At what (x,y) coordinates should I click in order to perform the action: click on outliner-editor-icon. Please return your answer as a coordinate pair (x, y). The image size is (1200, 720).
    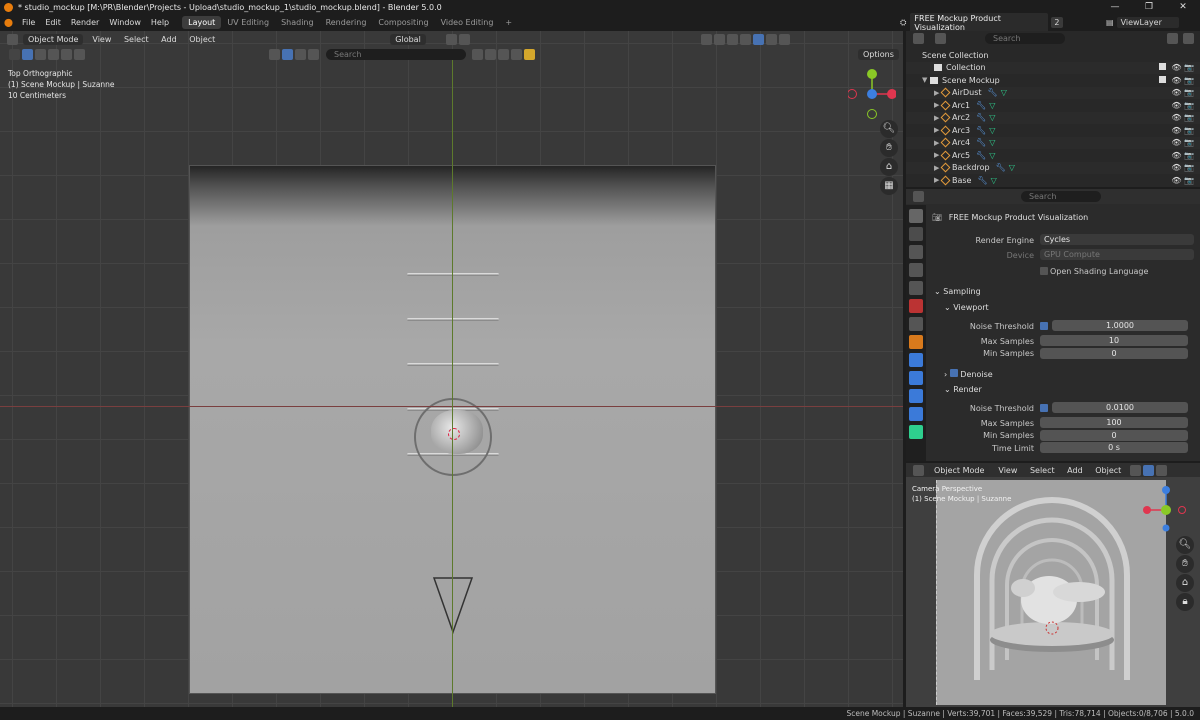
    Looking at the image, I should click on (918, 38).